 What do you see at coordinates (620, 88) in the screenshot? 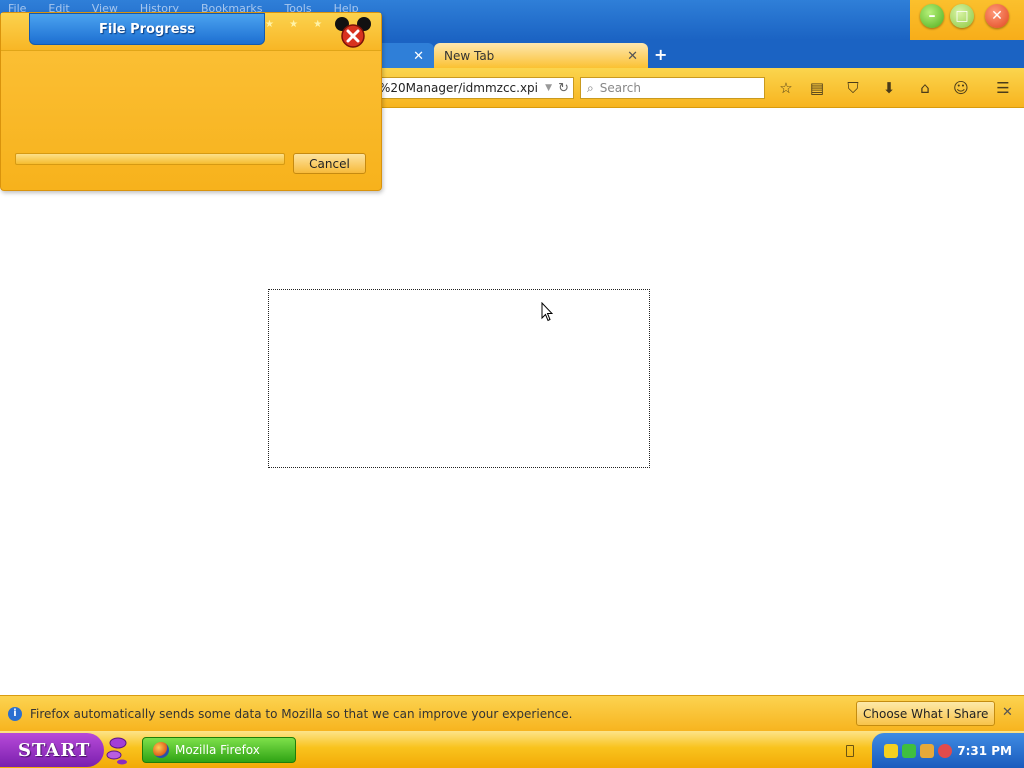
I see `search-placeholder: Search` at bounding box center [620, 88].